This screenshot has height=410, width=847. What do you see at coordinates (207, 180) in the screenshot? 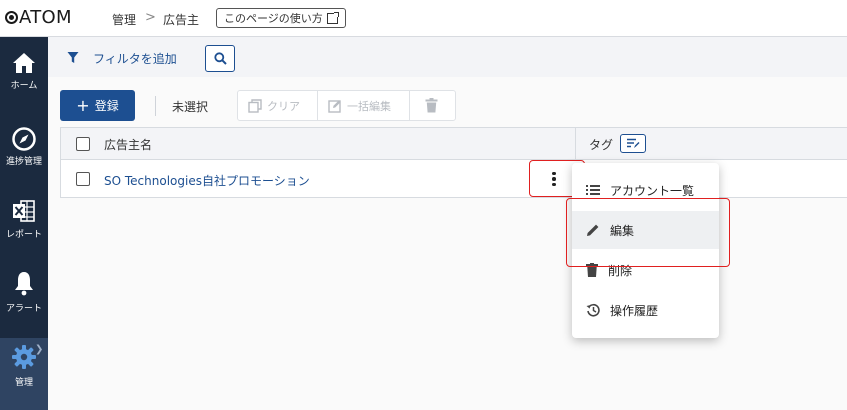
I see `advertiser-name-link: SO Technologies自社プロモーション` at bounding box center [207, 180].